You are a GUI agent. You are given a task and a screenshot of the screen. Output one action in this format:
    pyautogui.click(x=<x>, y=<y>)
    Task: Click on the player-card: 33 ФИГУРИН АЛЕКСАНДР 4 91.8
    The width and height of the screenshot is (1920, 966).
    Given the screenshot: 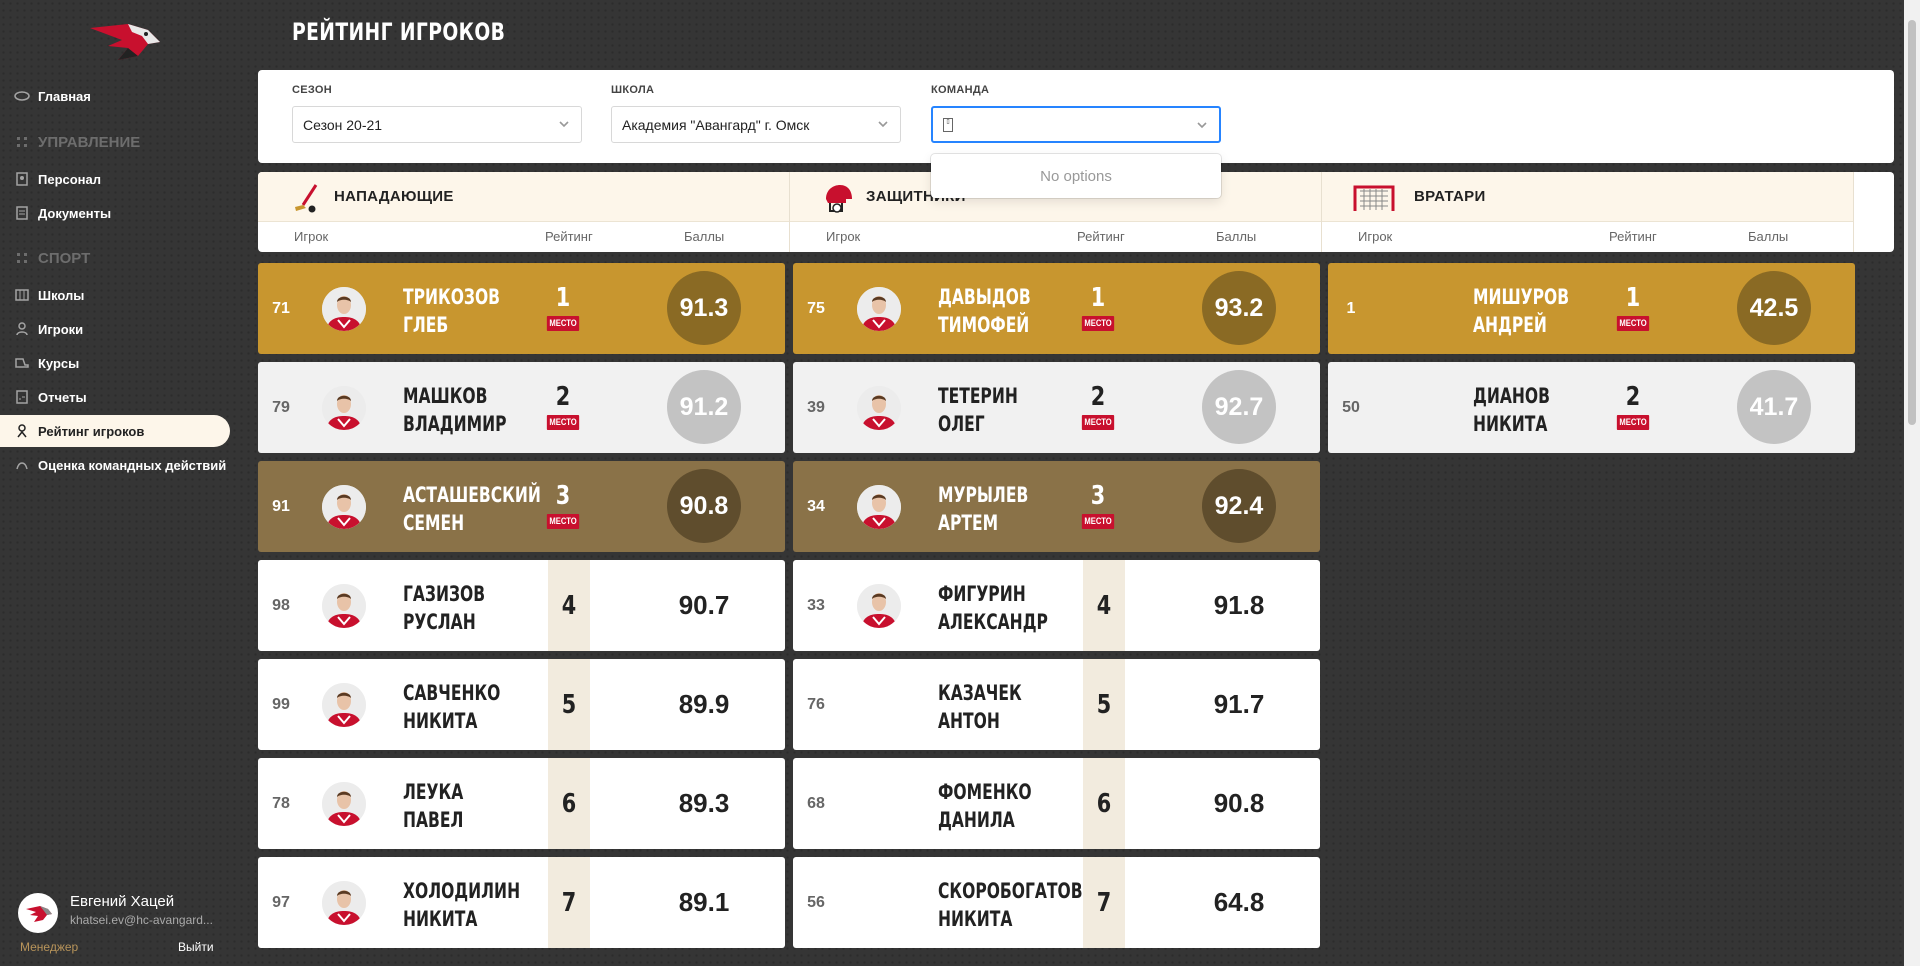 What is the action you would take?
    pyautogui.click(x=1056, y=605)
    